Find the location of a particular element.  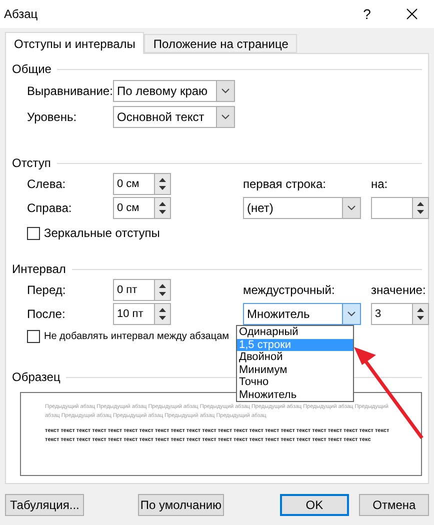

spin-field: 3 is located at coordinates (400, 314).